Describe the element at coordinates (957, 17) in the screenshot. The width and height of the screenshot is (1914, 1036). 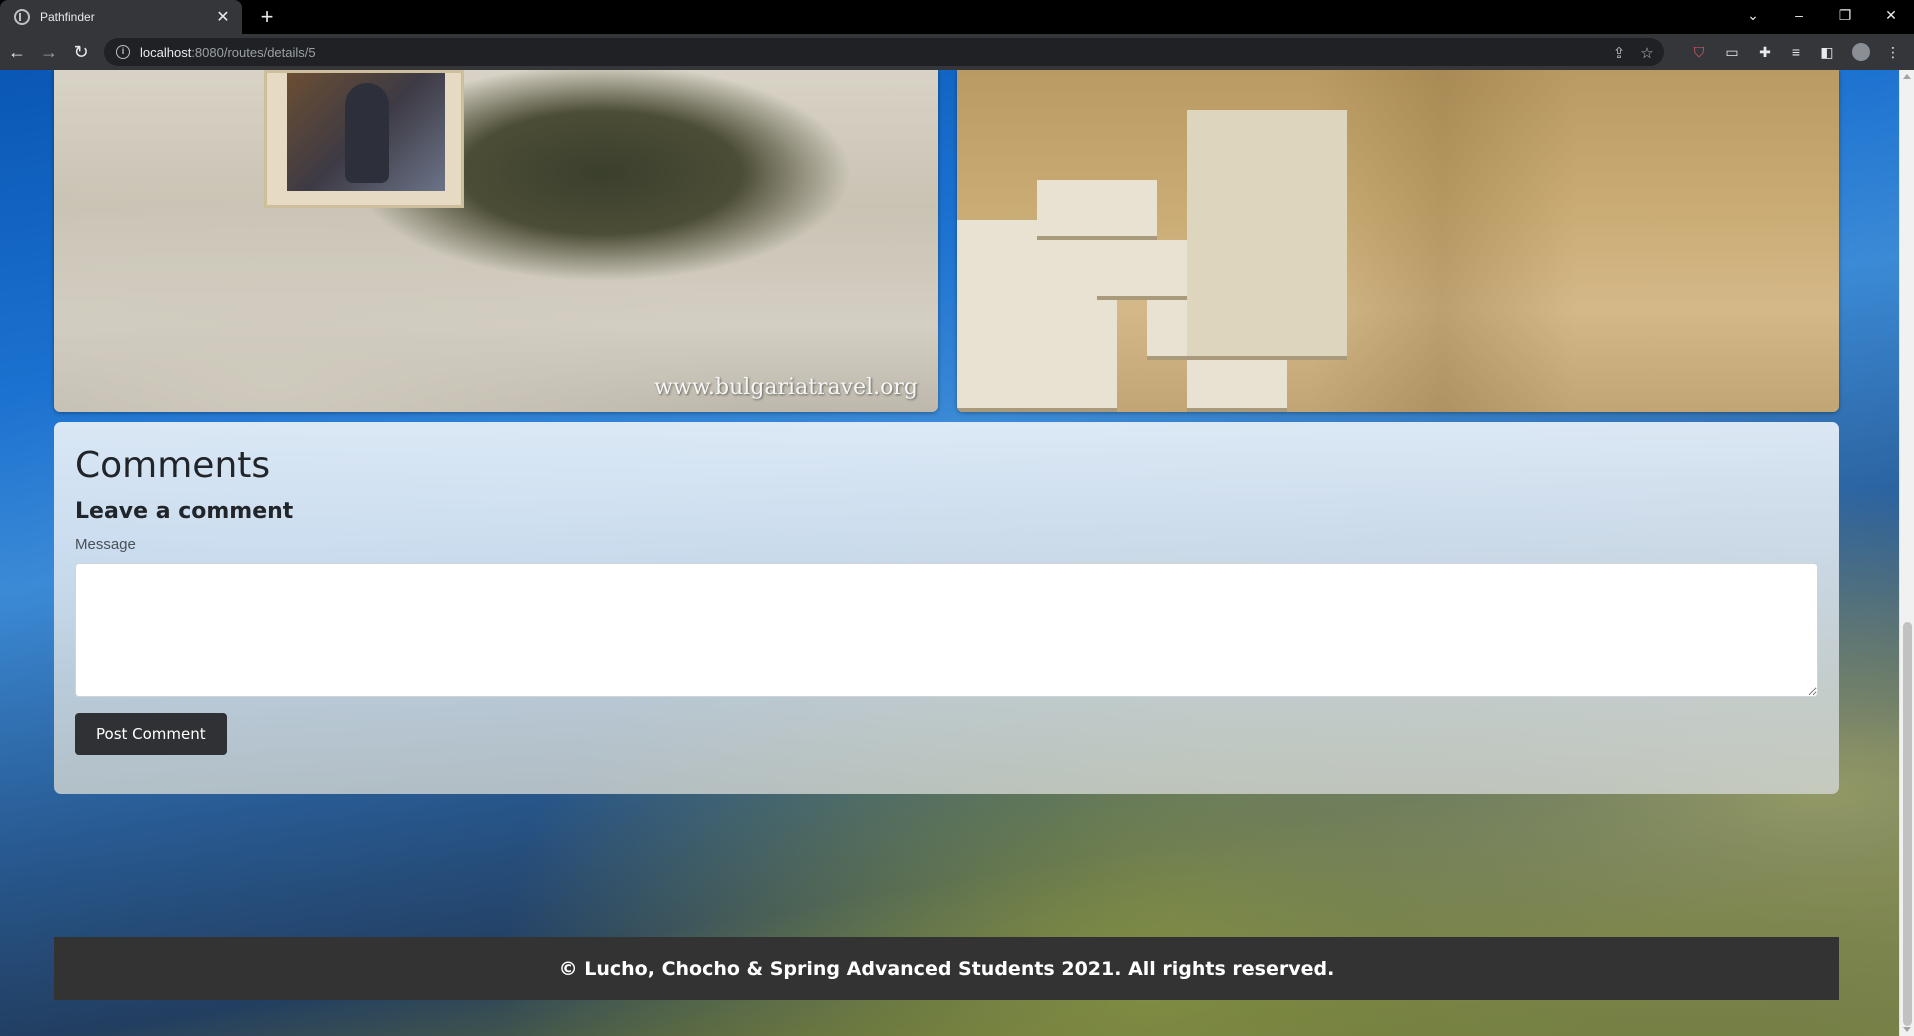
I see `browser-tab-strip: Pathfinder ✕ + ⌄ – ❐ ✕` at that location.